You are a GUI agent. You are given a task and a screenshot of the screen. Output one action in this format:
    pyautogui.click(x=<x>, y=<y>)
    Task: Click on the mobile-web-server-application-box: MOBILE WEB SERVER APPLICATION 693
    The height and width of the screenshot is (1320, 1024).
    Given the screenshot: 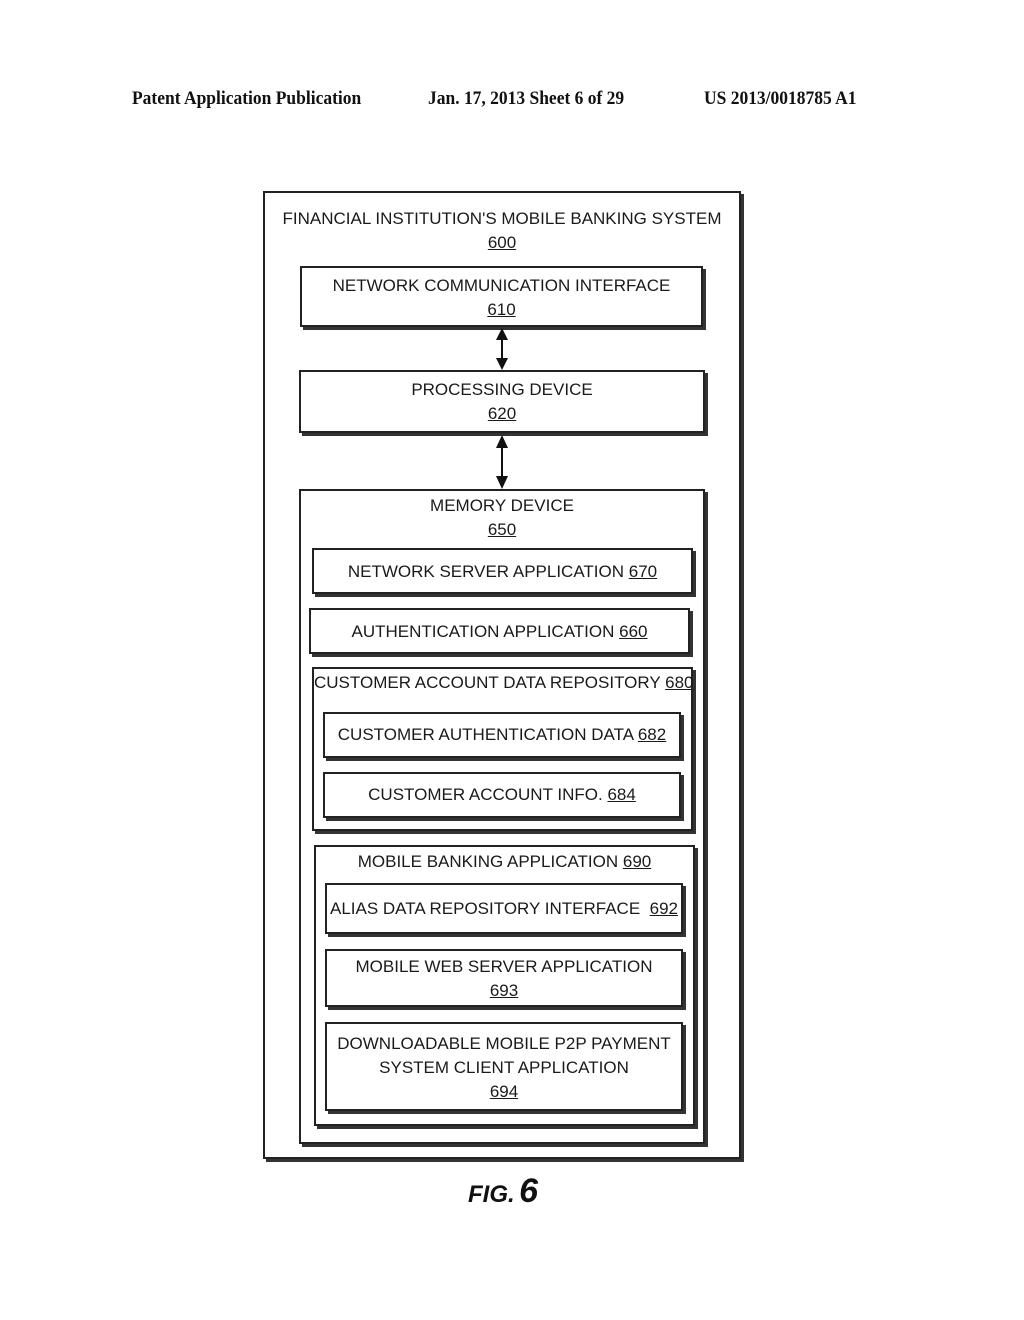 What is the action you would take?
    pyautogui.click(x=504, y=978)
    